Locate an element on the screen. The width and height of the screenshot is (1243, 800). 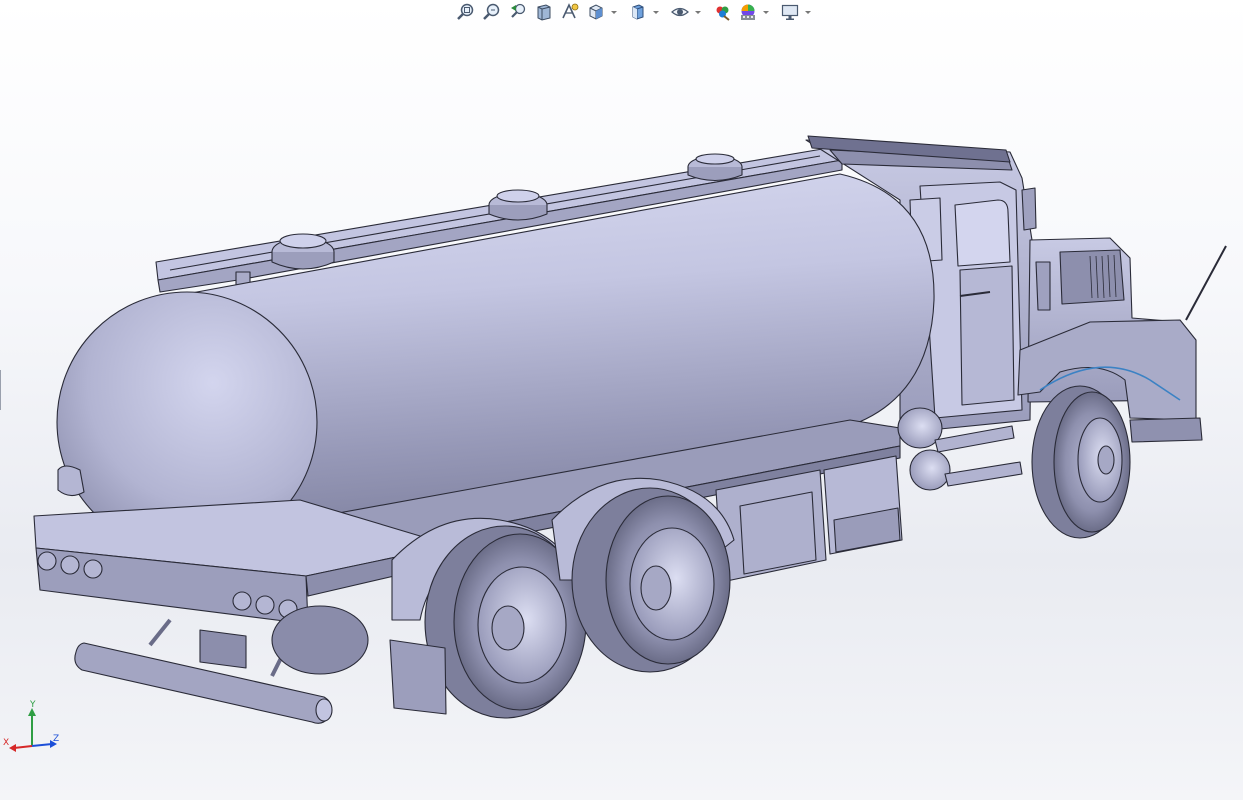
reference-triad: Y Z X is located at coordinates (32, 728).